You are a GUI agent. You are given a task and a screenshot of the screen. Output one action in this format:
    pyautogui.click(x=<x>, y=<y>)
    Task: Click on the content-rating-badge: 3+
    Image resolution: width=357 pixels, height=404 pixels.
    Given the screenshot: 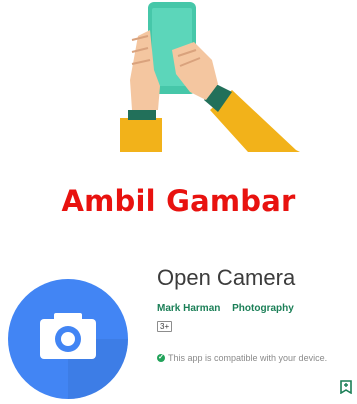 What is the action you would take?
    pyautogui.click(x=165, y=326)
    